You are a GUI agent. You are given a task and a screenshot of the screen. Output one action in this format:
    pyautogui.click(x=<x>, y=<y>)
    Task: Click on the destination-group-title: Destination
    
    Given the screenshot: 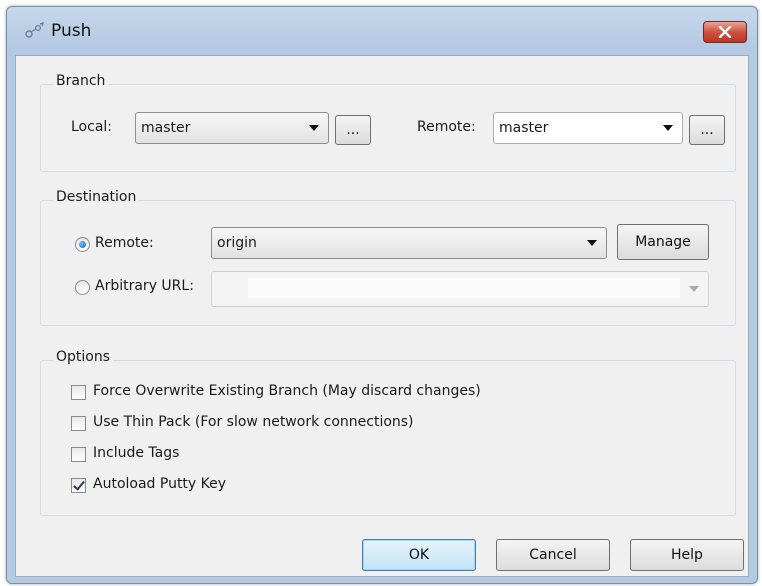 What is the action you would take?
    pyautogui.click(x=96, y=197)
    